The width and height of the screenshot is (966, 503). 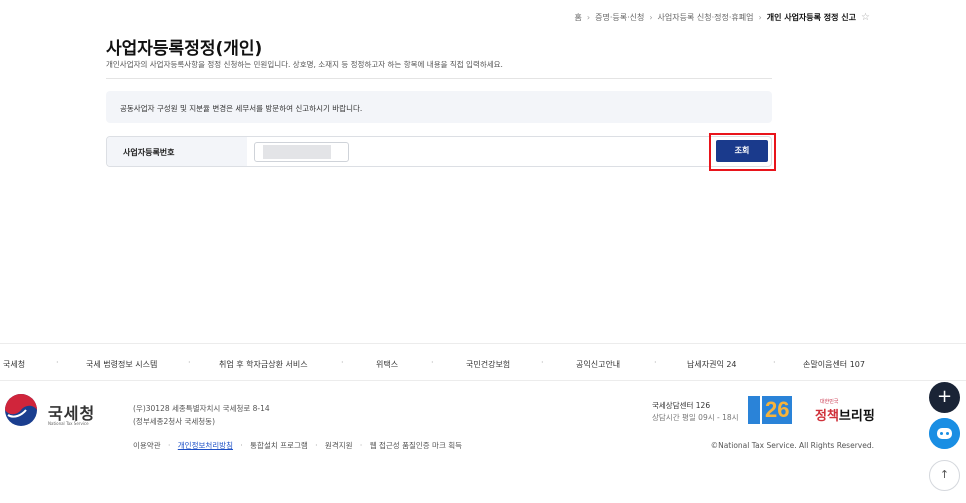 I want to click on plus-icon: +, so click(x=944, y=397).